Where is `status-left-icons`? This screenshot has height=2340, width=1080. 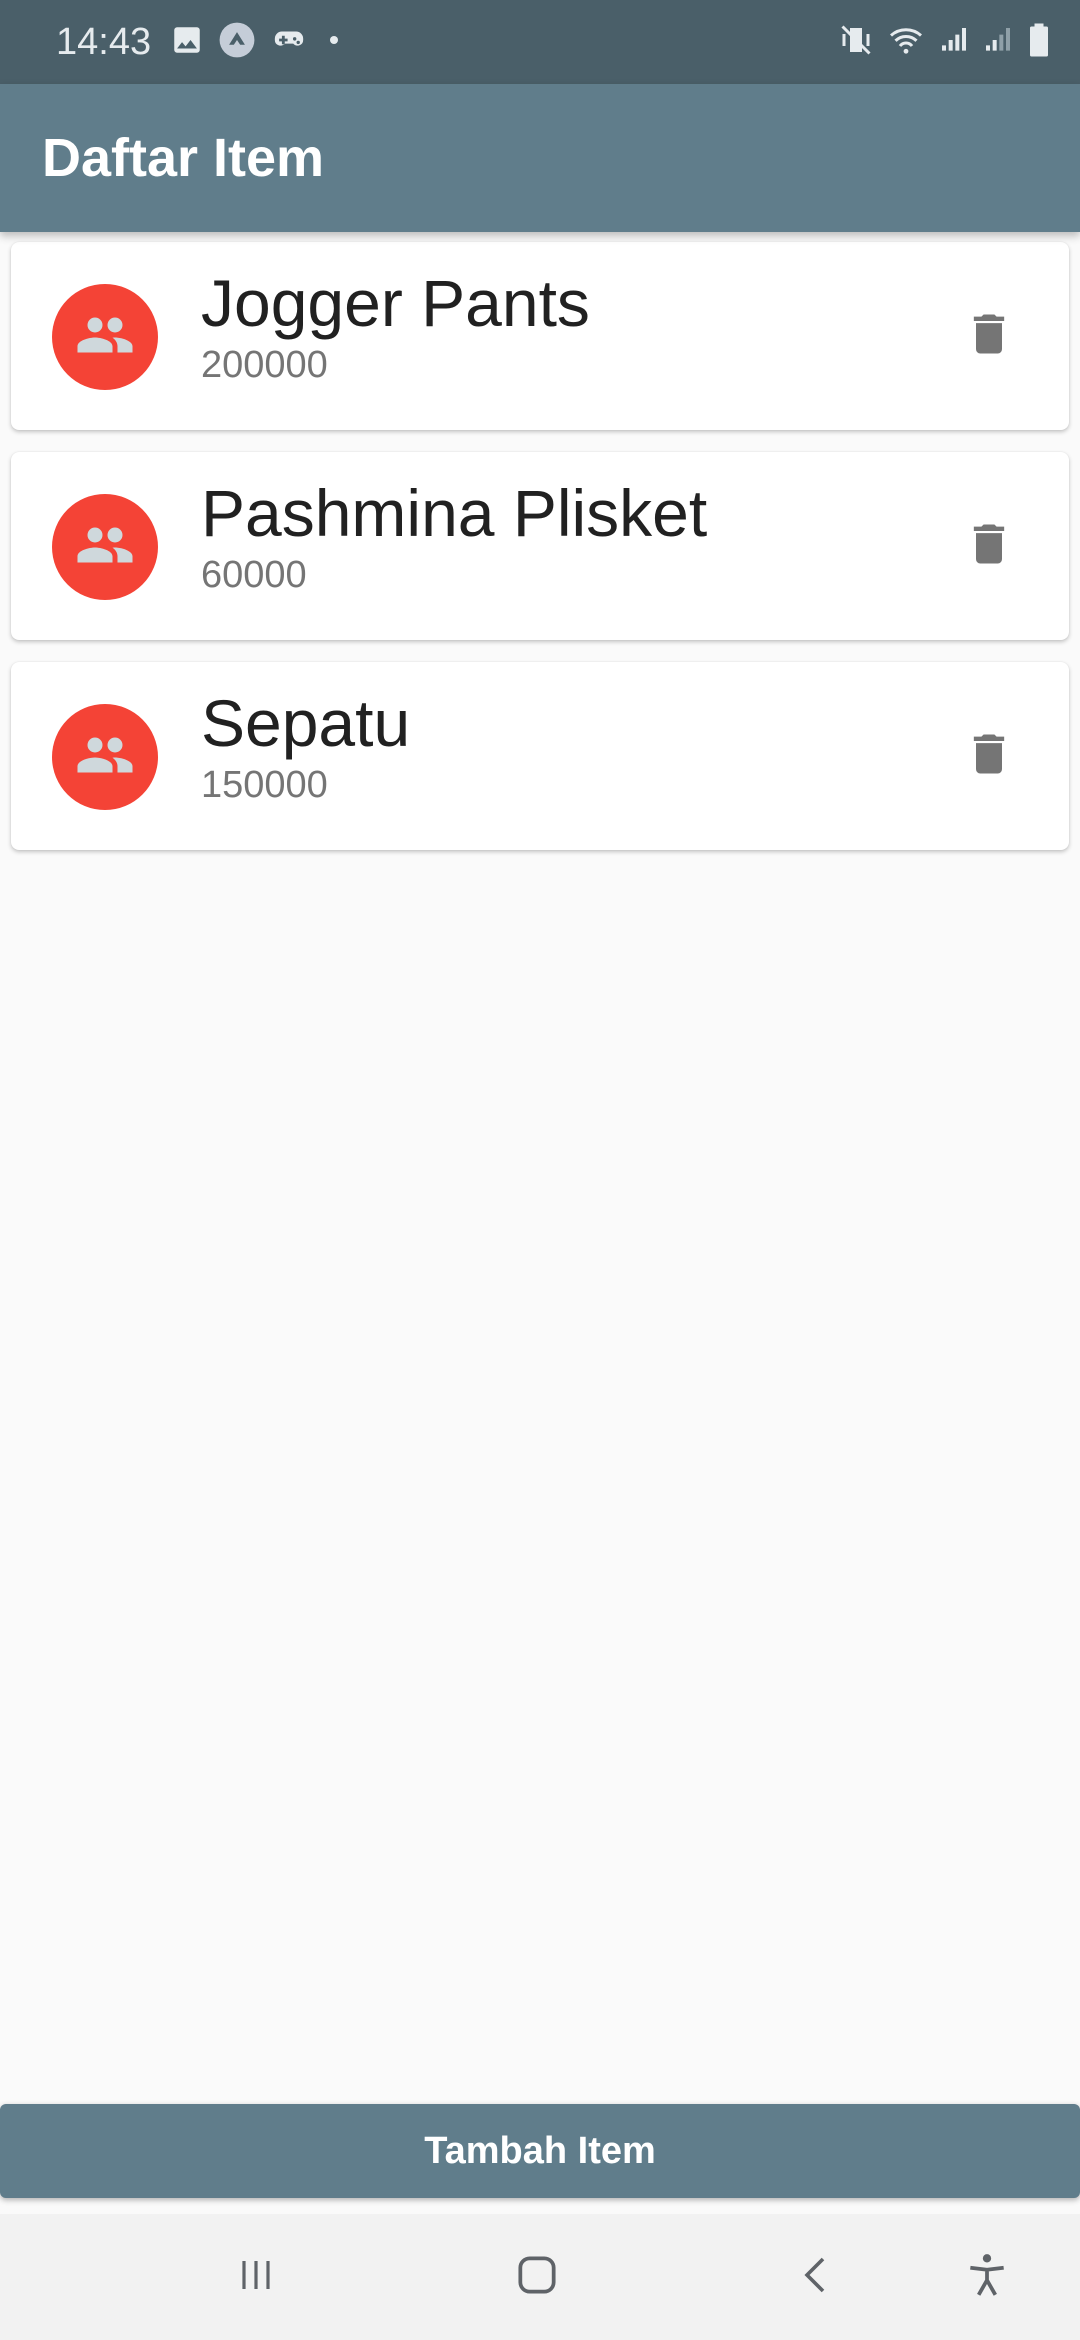 status-left-icons is located at coordinates (258, 42).